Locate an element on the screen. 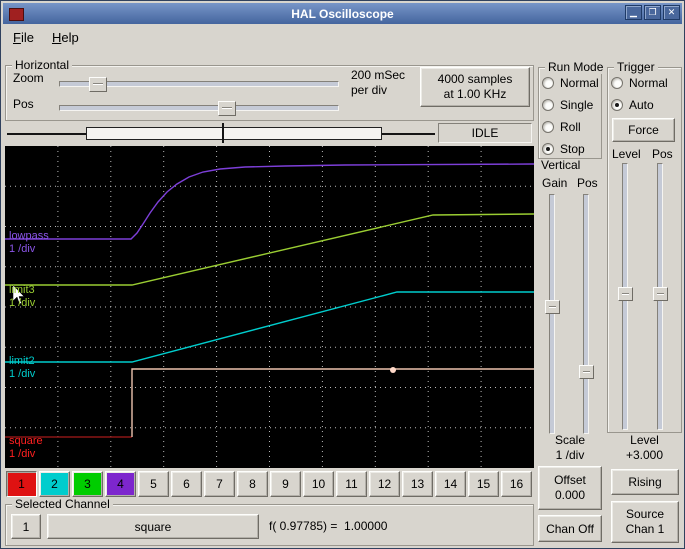  channel-button-13: 13 is located at coordinates (417, 484).